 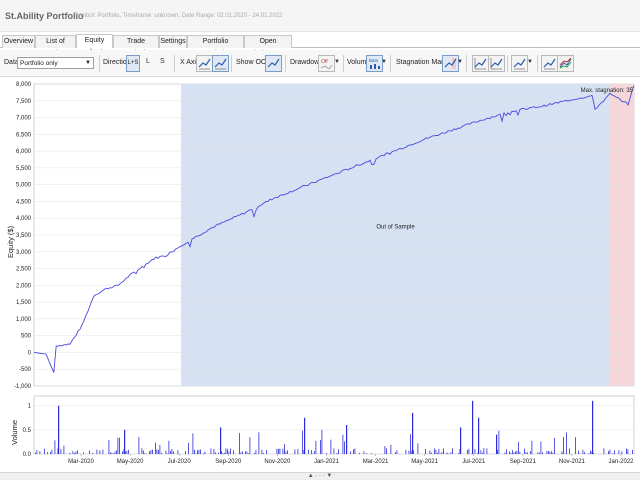 I want to click on y-tick-label: 3,500, so click(x=24, y=236).